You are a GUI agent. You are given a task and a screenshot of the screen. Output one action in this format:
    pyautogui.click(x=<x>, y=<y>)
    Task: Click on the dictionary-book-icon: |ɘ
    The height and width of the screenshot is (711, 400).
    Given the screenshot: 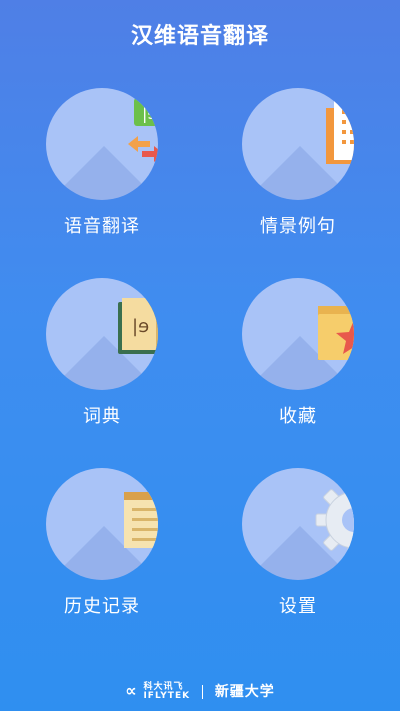 What is the action you would take?
    pyautogui.click(x=102, y=334)
    